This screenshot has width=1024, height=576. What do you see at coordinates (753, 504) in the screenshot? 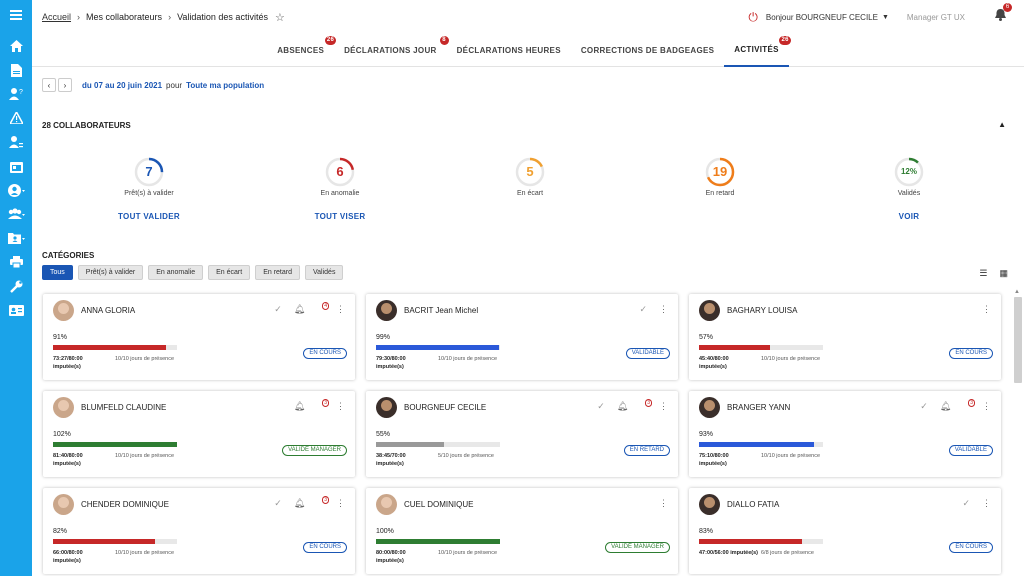
I see `collaborator-name: DIALLO FATIA` at bounding box center [753, 504].